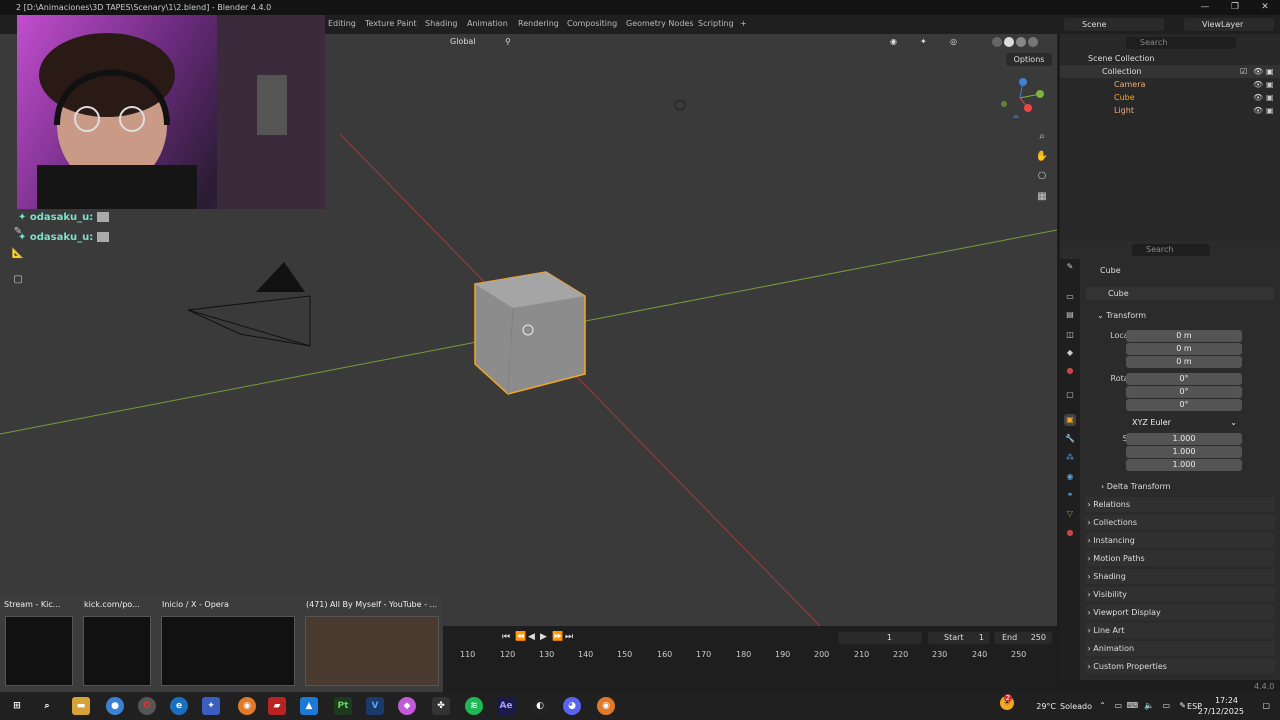  Describe the element at coordinates (997, 42) in the screenshot. I see `wireframe-shading-button` at that location.